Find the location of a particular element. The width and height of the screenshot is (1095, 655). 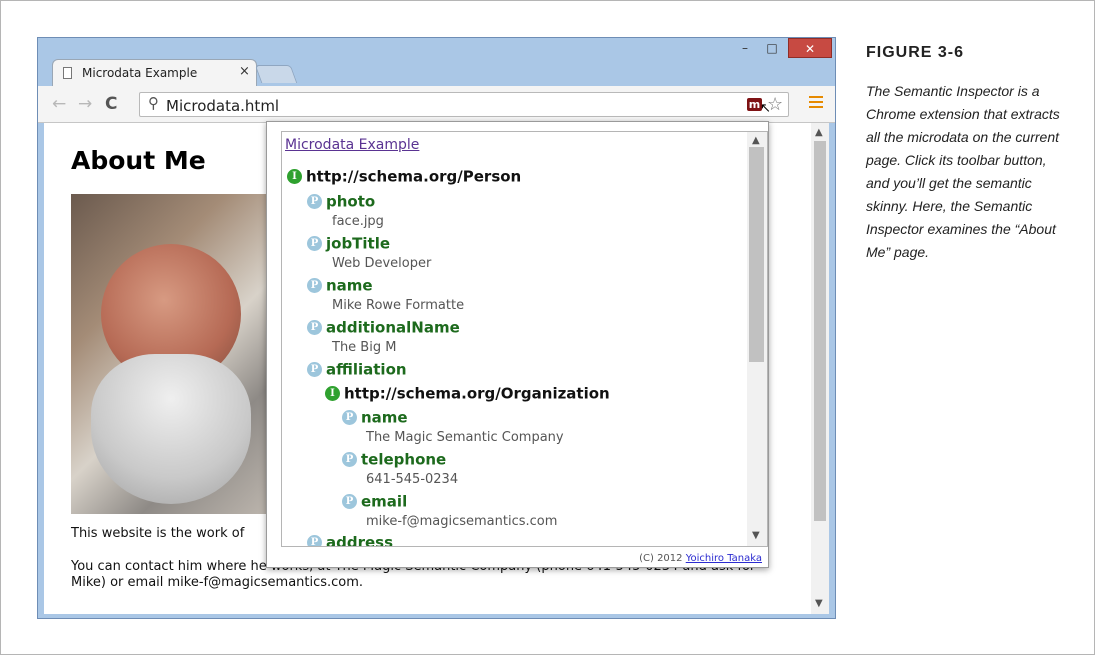

property-row: Pemail is located at coordinates (374, 501).